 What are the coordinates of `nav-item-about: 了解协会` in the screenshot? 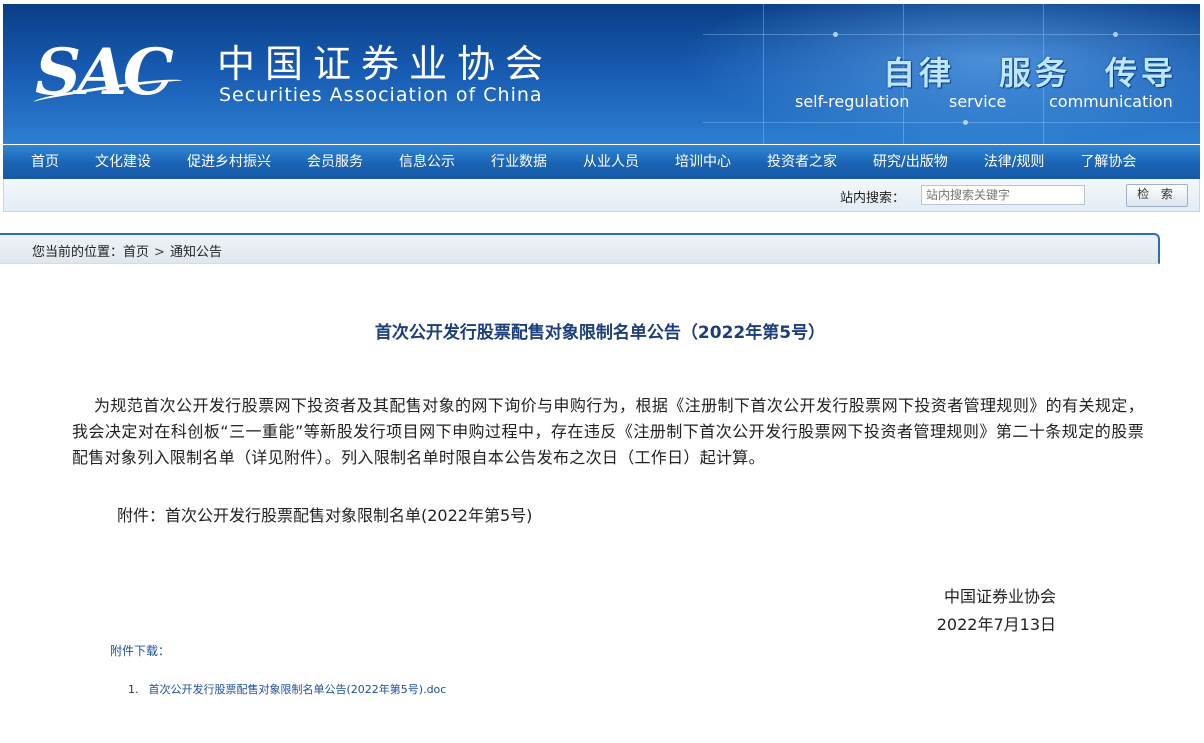 It's located at (1108, 162).